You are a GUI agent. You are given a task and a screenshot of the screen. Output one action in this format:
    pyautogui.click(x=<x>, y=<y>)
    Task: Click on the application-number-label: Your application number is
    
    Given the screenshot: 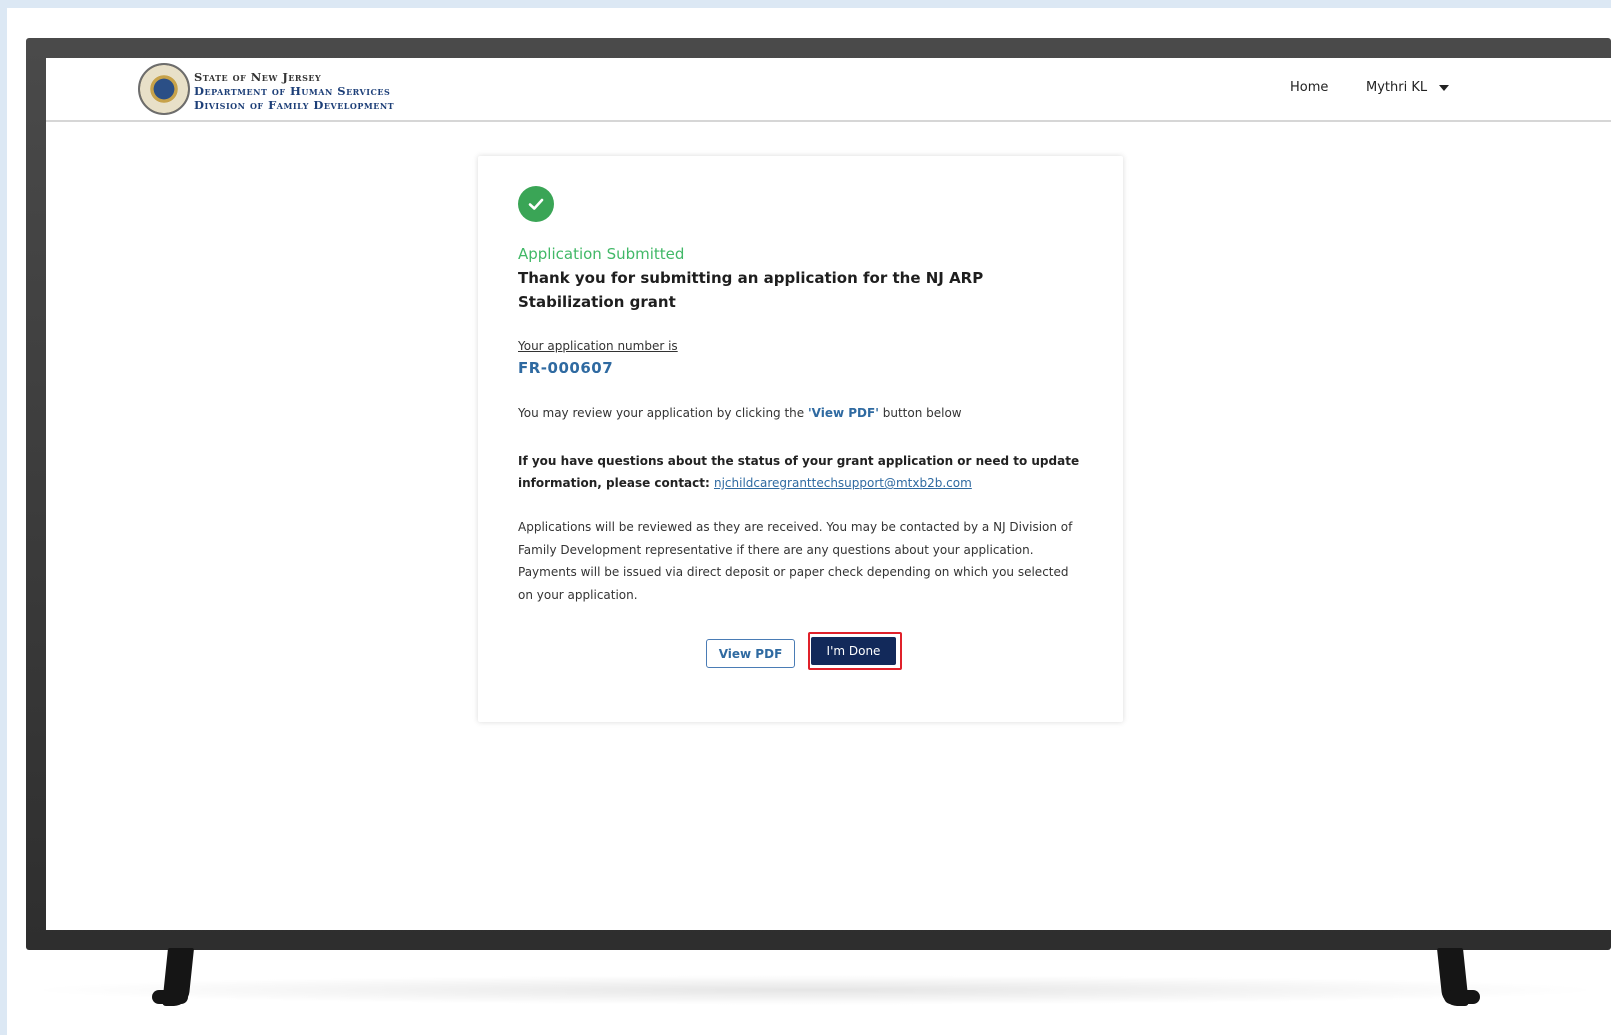 What is the action you would take?
    pyautogui.click(x=598, y=346)
    